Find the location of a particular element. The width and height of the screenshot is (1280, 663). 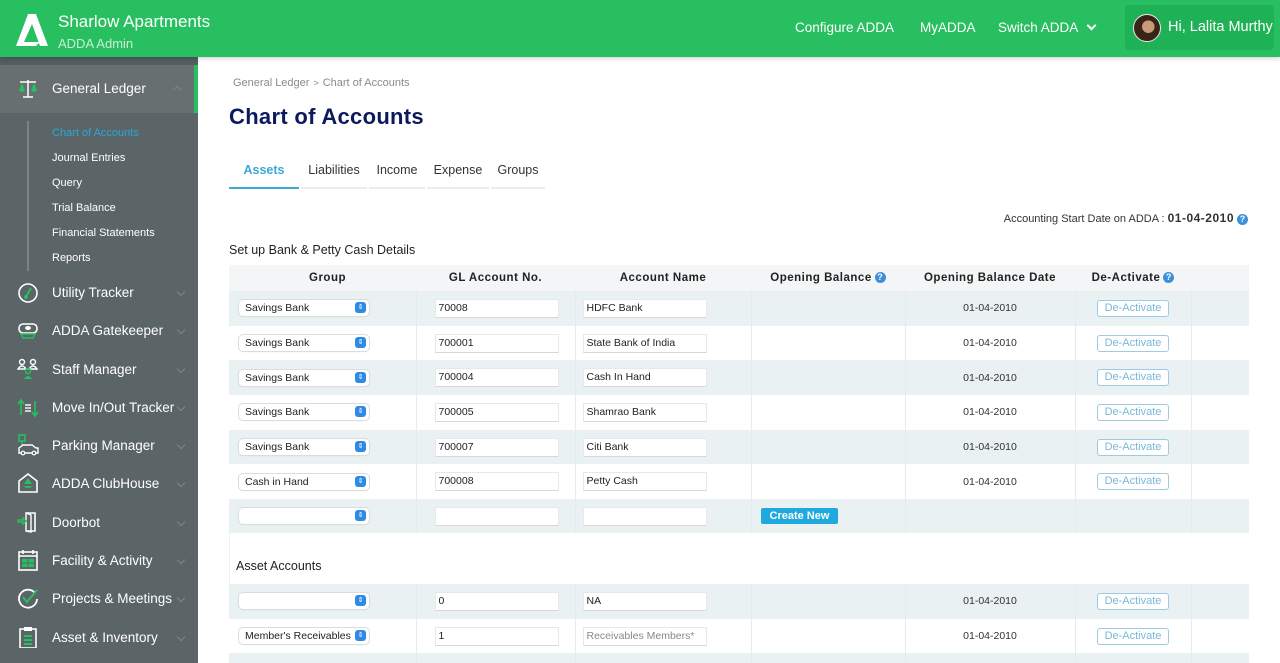

new-gl-account-input is located at coordinates (496, 516).